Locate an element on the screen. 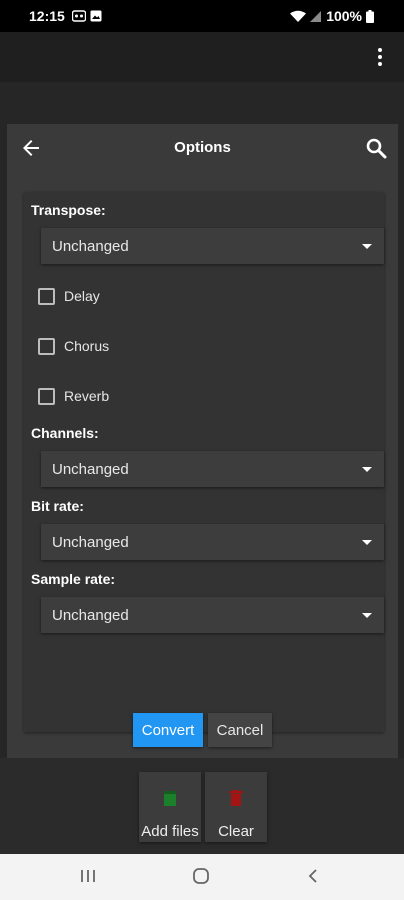  chorus-checkbox-row: Chorus is located at coordinates (73, 346).